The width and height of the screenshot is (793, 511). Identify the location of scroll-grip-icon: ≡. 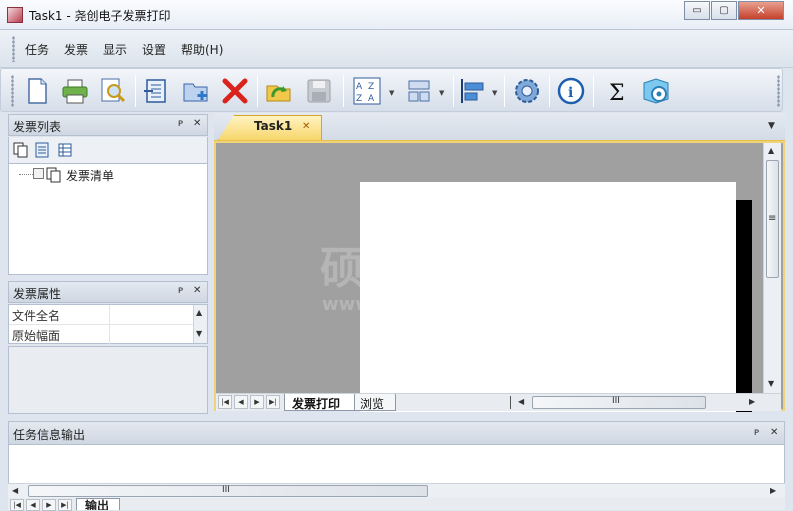
(772, 218).